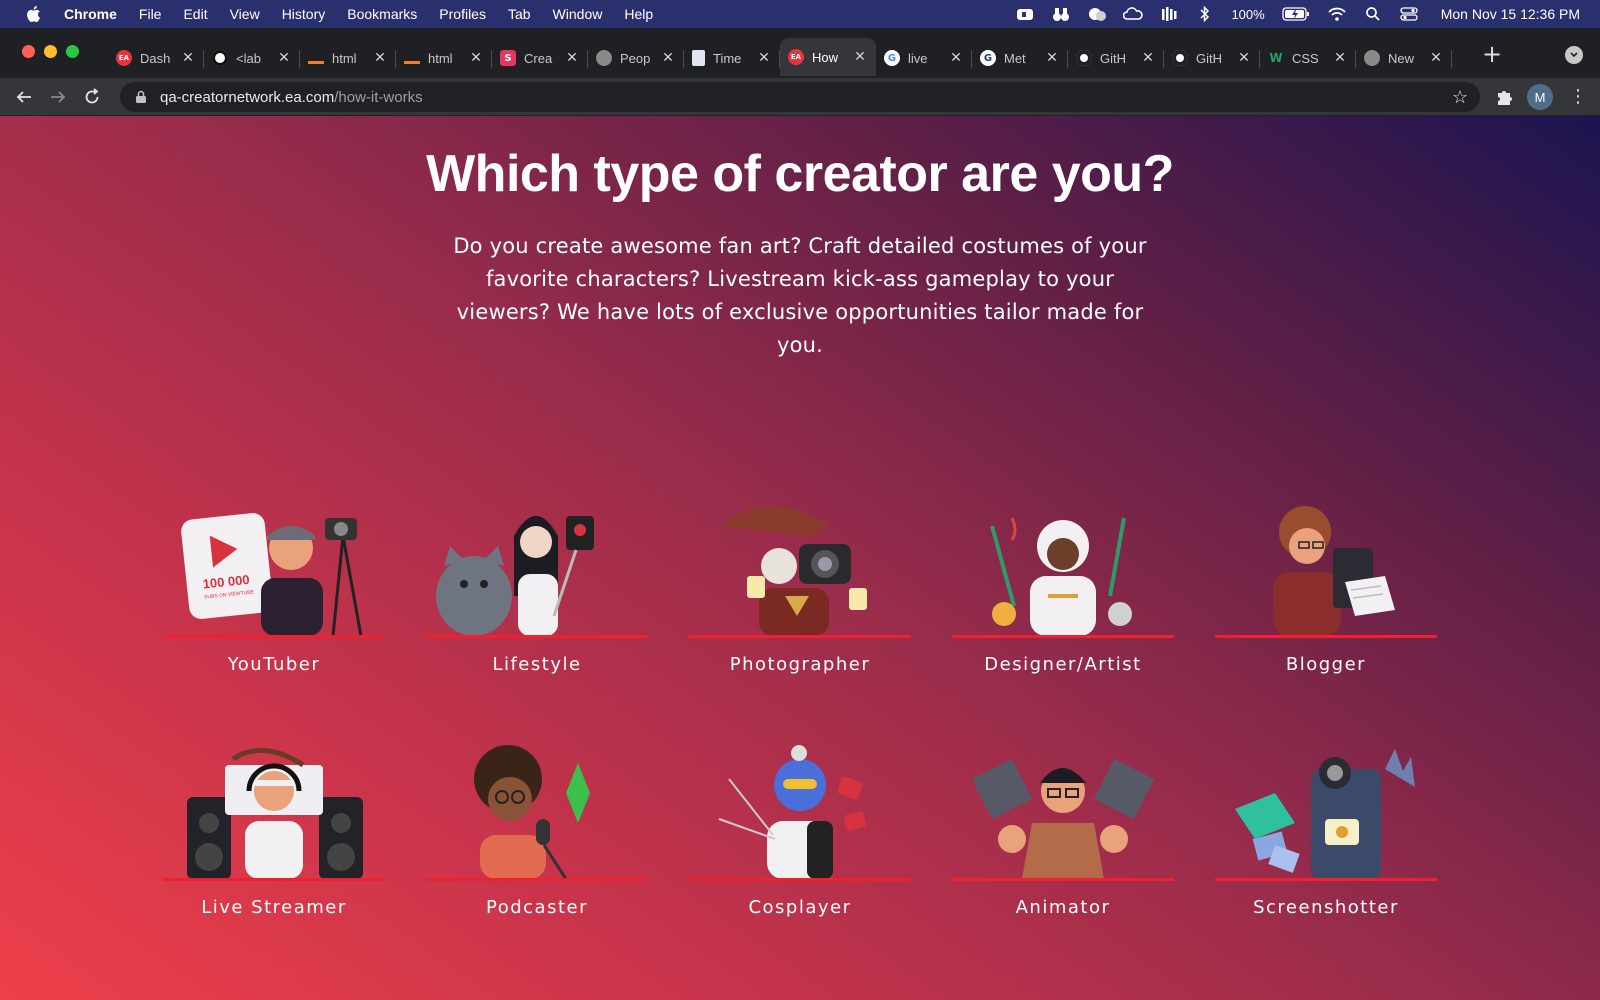  I want to click on stackoverflow-icon, so click(316, 58).